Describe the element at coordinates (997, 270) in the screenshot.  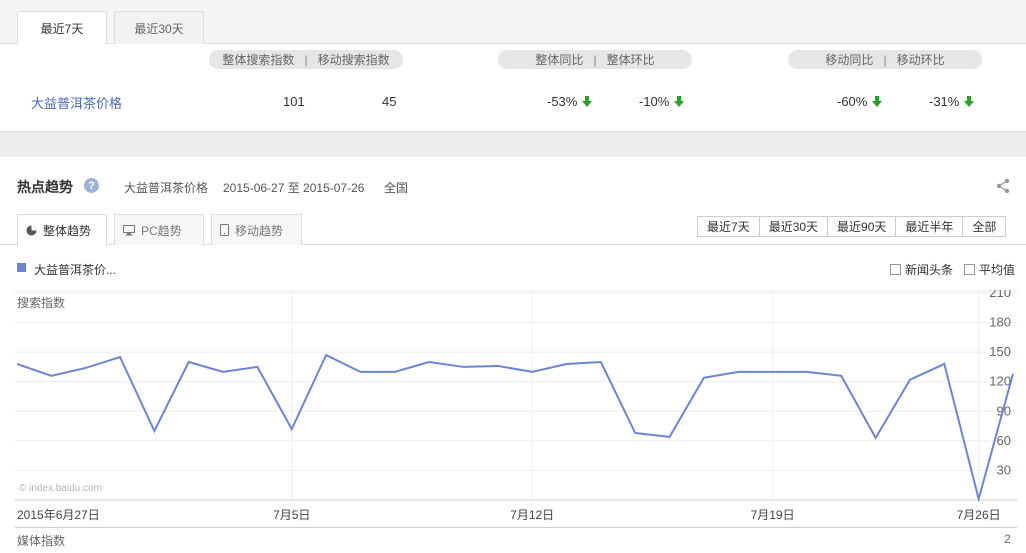
I see `average-checkbox-label: 平均值` at that location.